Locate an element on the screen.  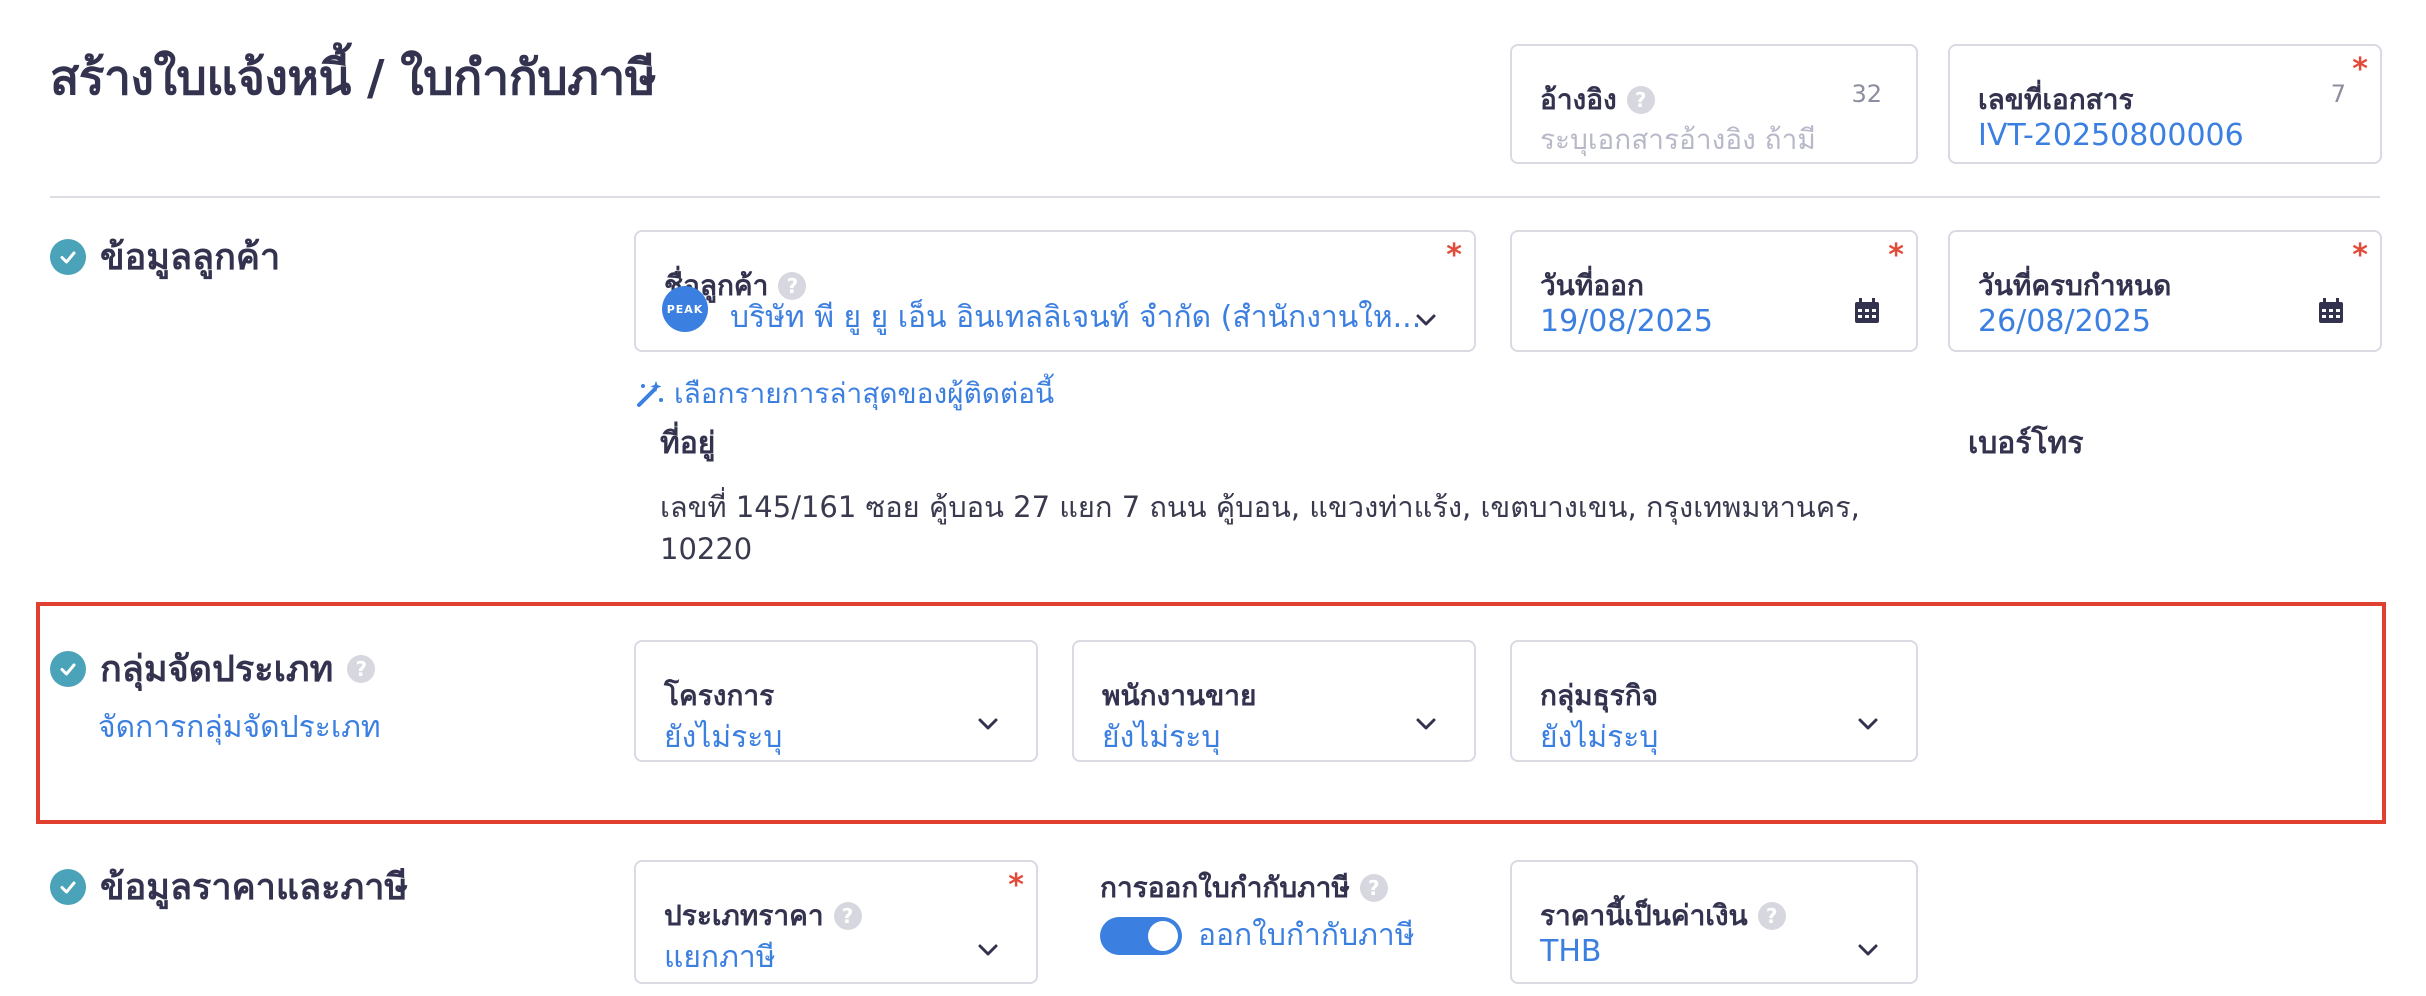
address-label: ที่อยู่ is located at coordinates (688, 443).